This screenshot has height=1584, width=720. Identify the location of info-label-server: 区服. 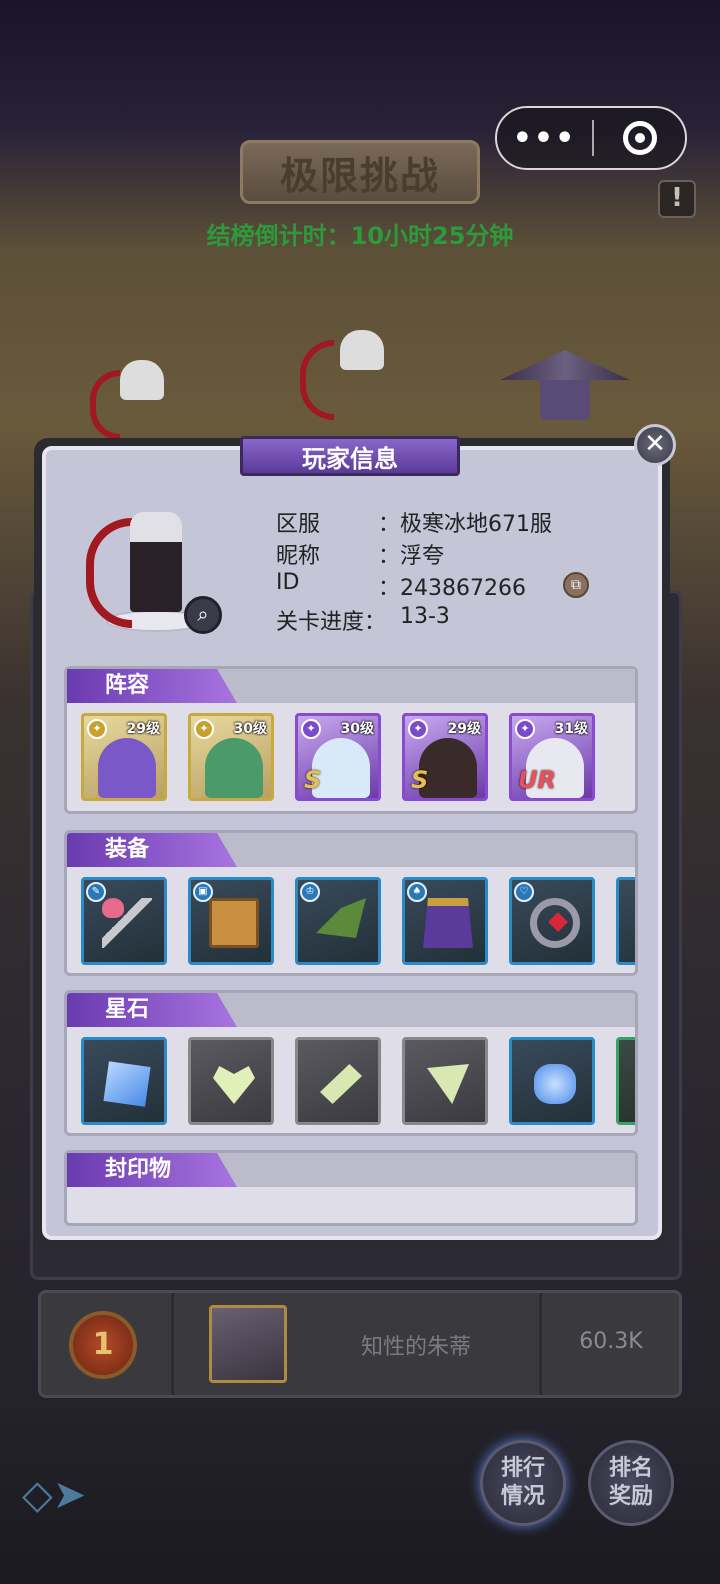
(298, 524).